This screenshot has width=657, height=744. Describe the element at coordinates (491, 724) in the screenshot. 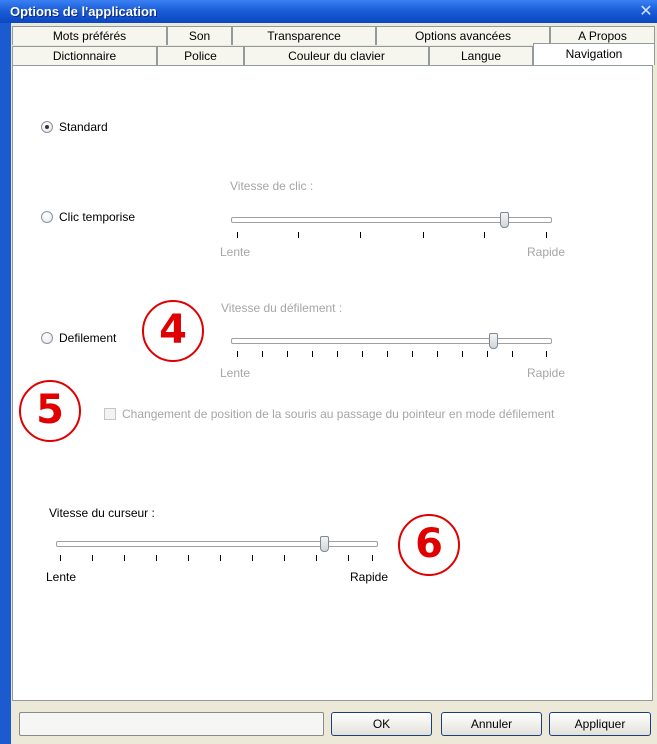

I see `cancel-button: Annuler` at that location.